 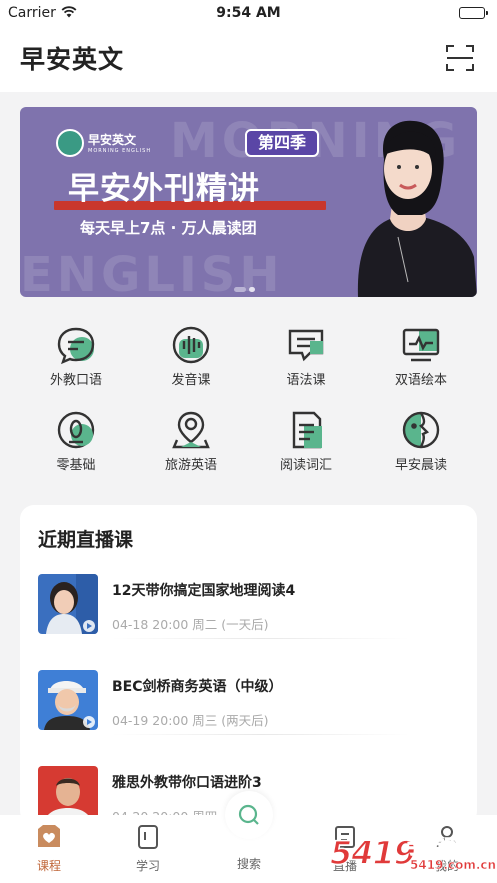 I want to click on face-profile-icon, so click(x=421, y=430).